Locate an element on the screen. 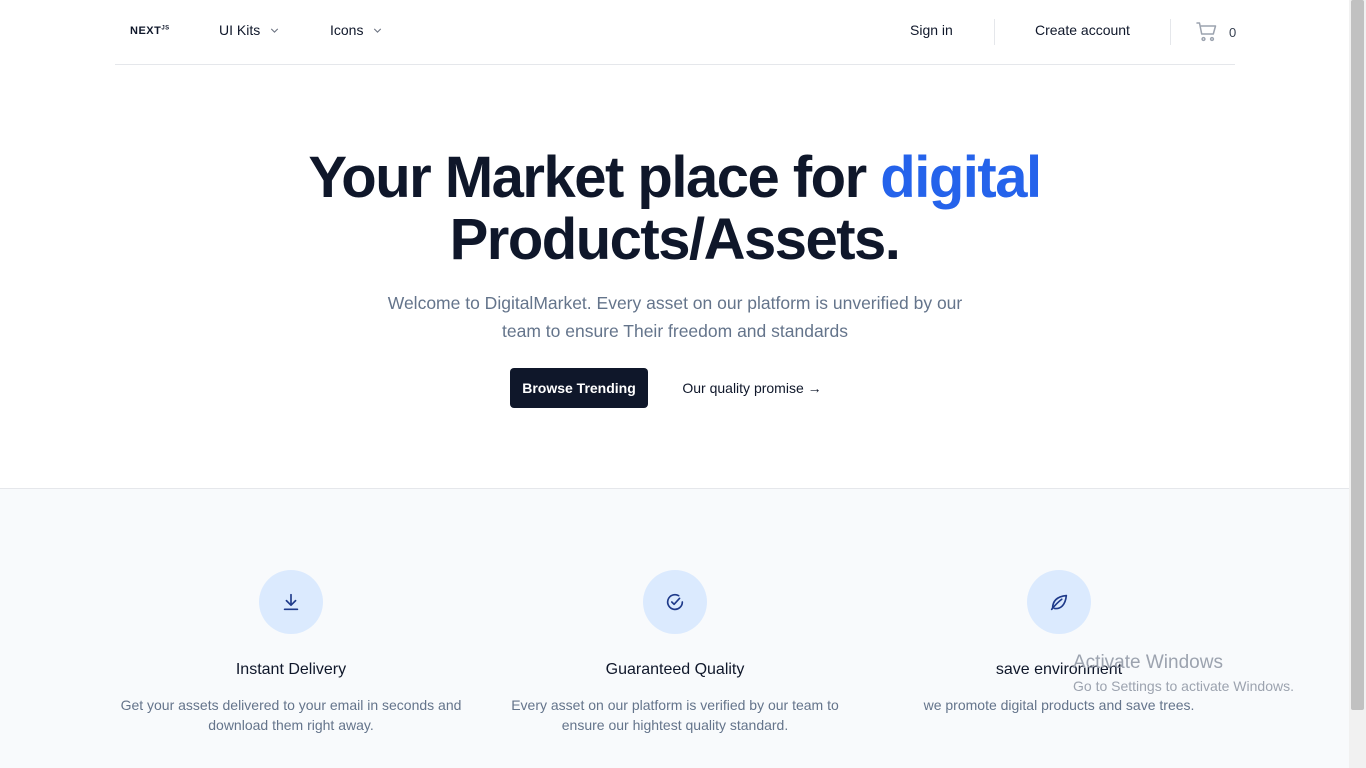 This screenshot has width=1366, height=768. hero-title-main: Your Market place for is located at coordinates (594, 177).